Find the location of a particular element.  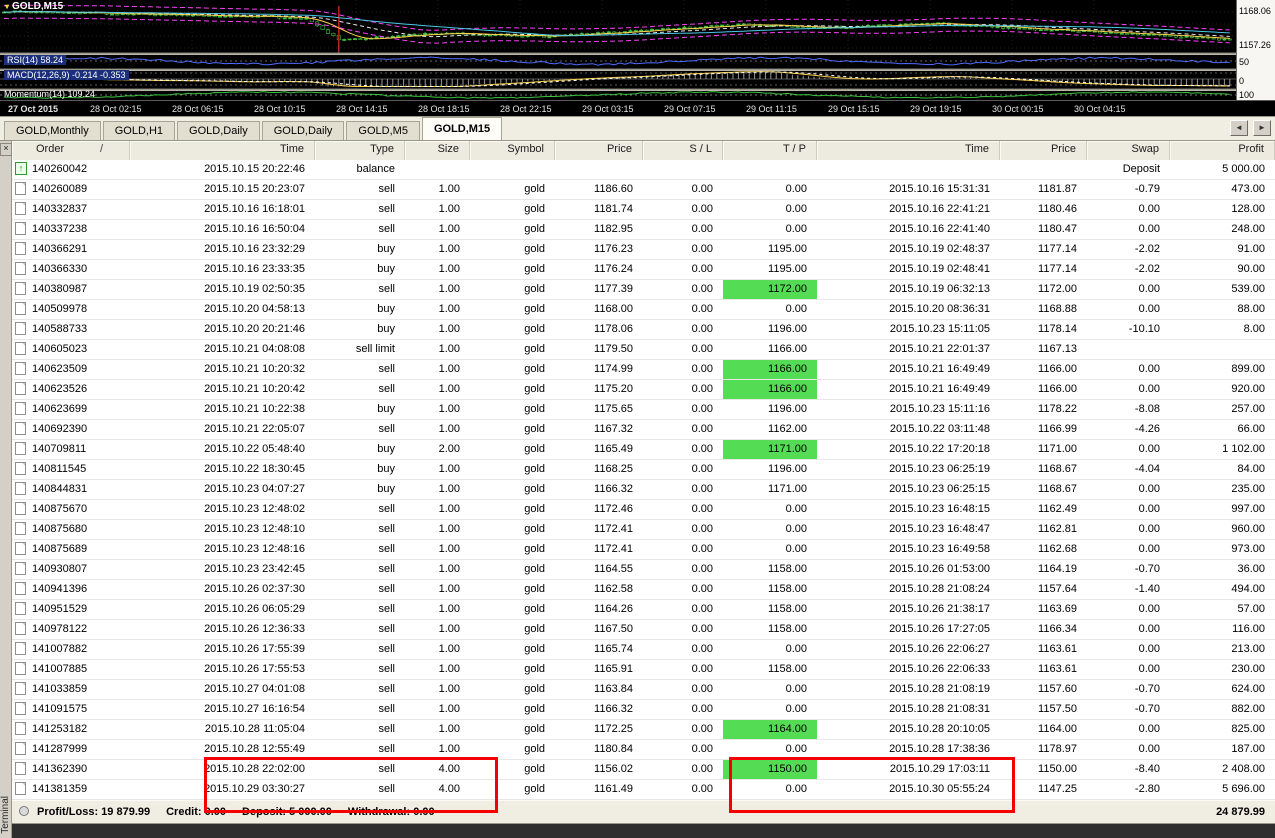

cell-time: 2015.10.21 10:22:38 is located at coordinates (254, 409).